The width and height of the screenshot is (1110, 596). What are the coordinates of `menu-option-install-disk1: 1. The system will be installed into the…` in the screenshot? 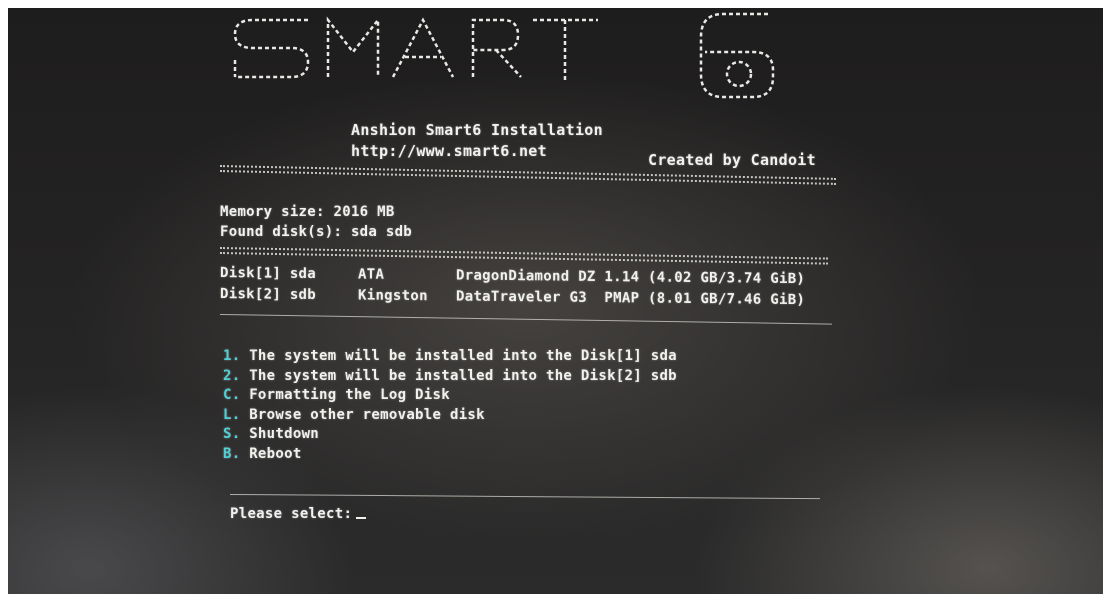 It's located at (450, 356).